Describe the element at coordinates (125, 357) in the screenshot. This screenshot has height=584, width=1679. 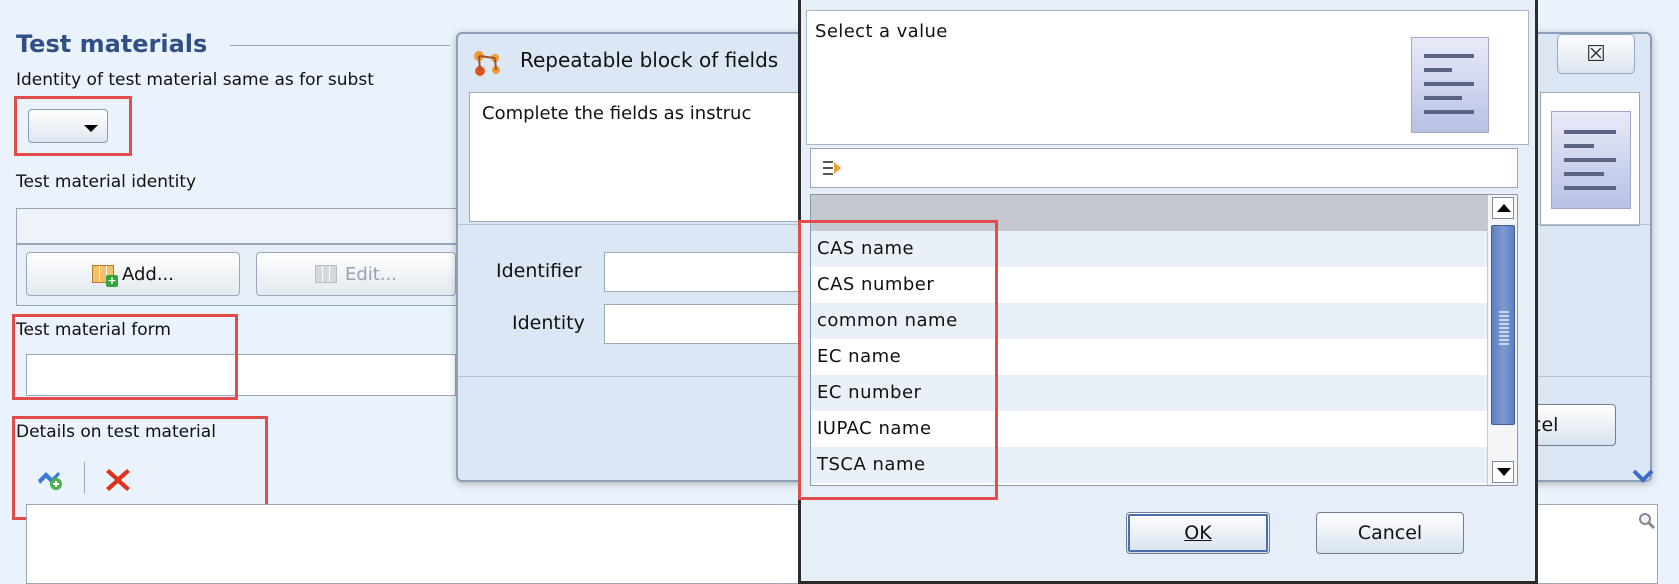
I see `highlight-box-form` at that location.